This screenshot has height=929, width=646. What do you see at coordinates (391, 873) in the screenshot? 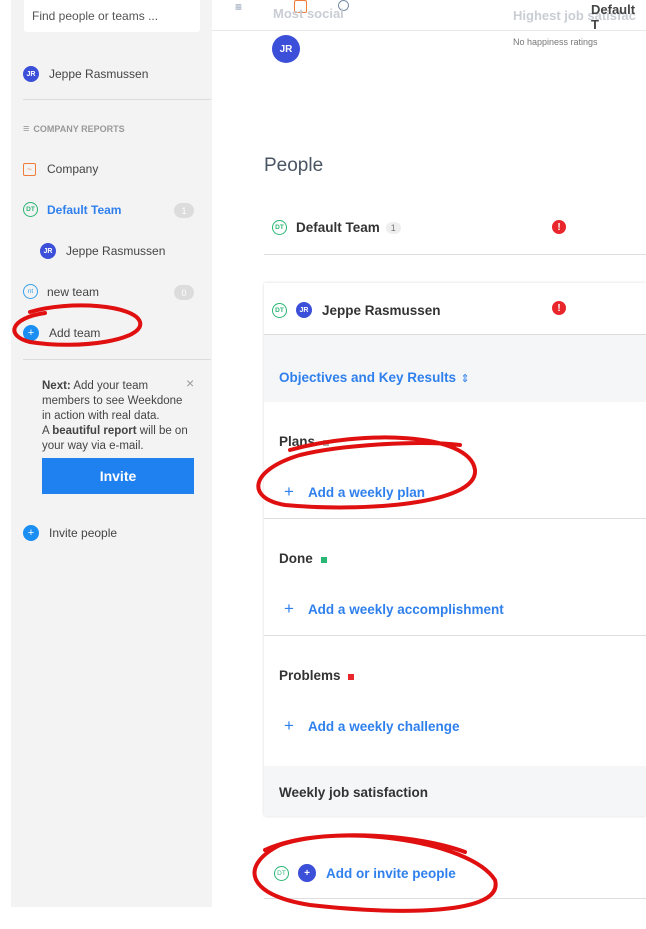
I see `add-invite-label: Add or invite people` at bounding box center [391, 873].